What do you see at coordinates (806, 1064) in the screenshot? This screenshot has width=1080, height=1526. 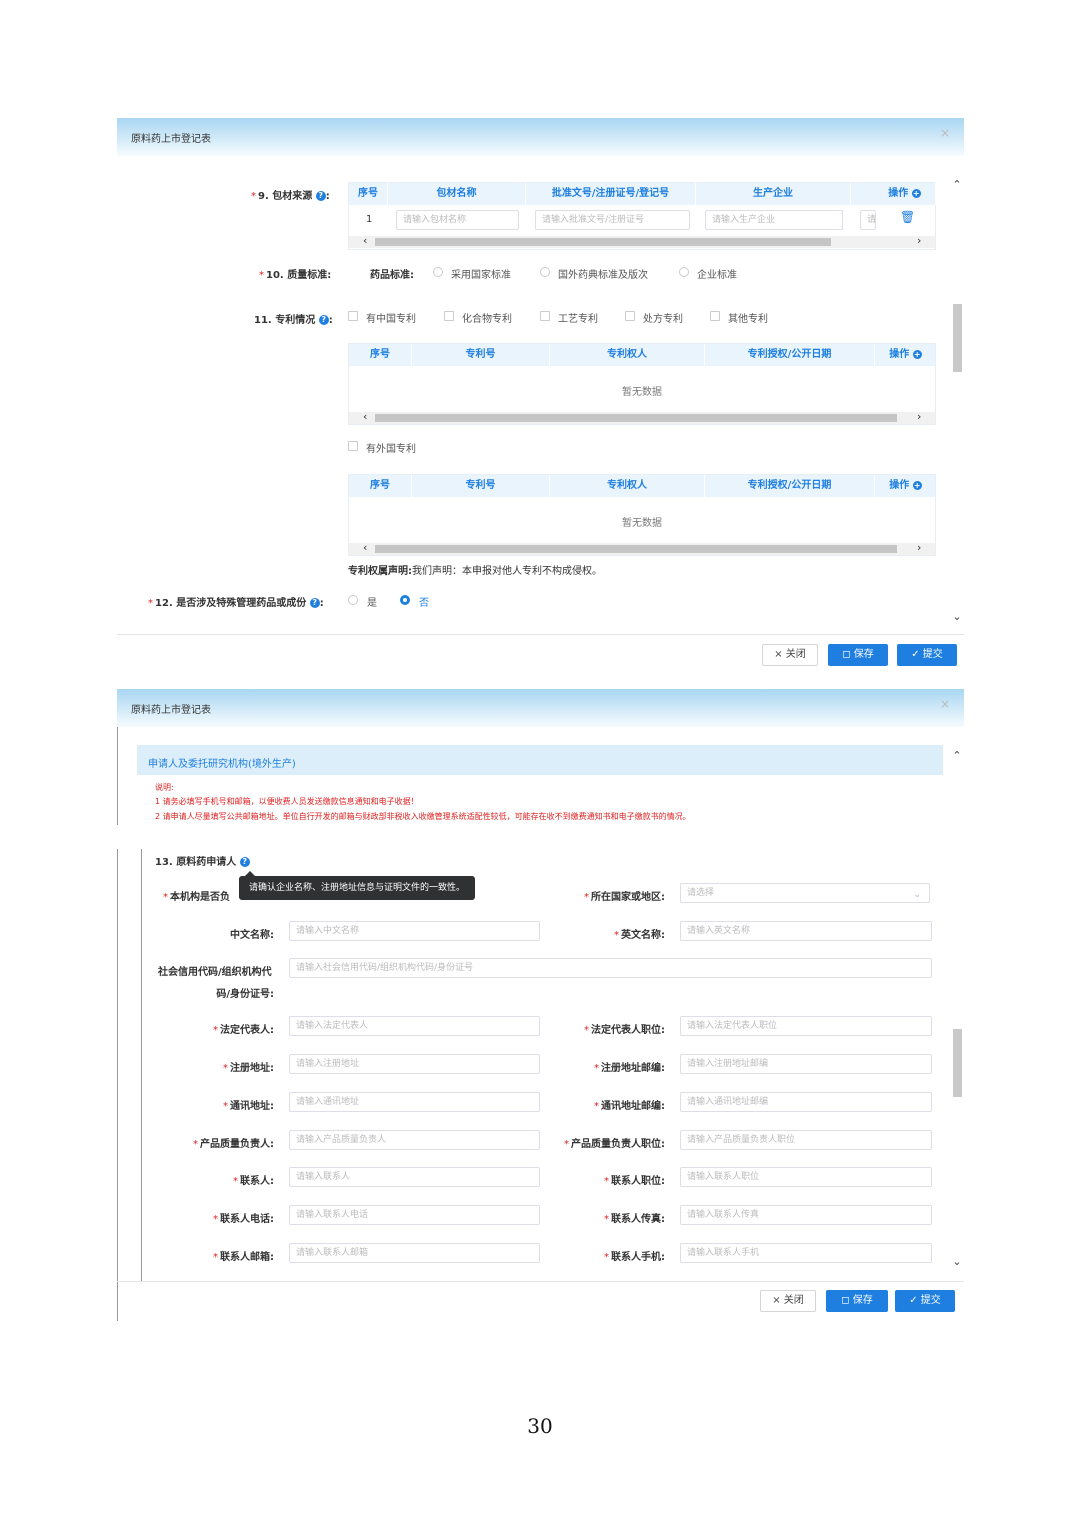 I see `reg-zip-input: 请输入注册地址邮编` at bounding box center [806, 1064].